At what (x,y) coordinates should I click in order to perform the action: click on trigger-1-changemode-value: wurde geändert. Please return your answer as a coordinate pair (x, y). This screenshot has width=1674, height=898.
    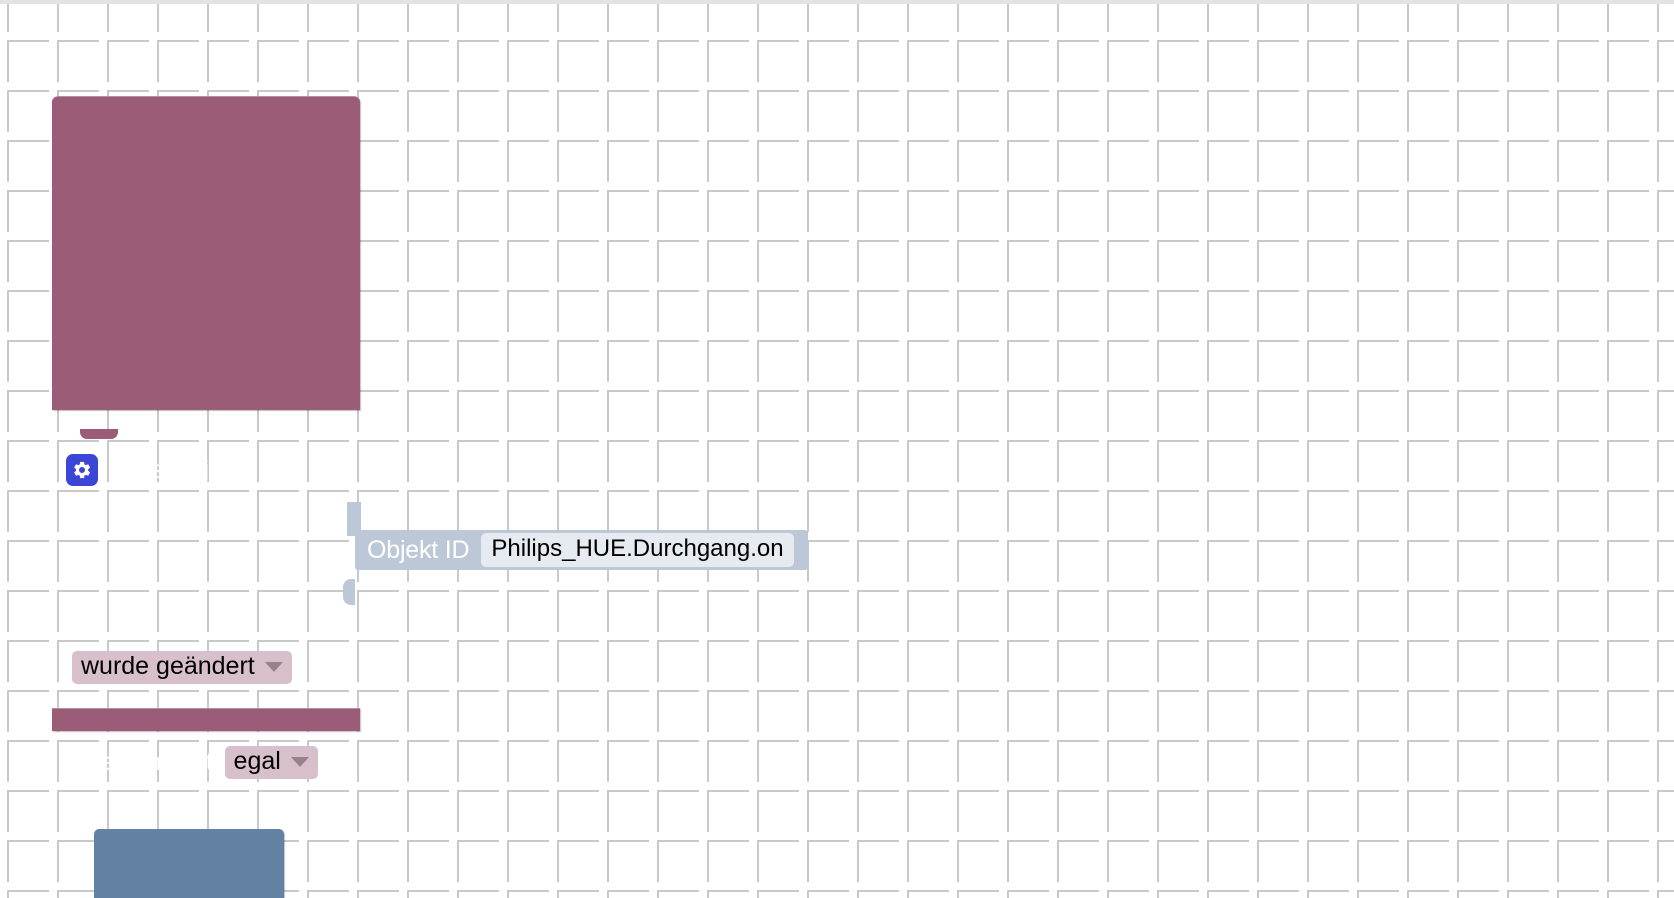
    Looking at the image, I should click on (168, 665).